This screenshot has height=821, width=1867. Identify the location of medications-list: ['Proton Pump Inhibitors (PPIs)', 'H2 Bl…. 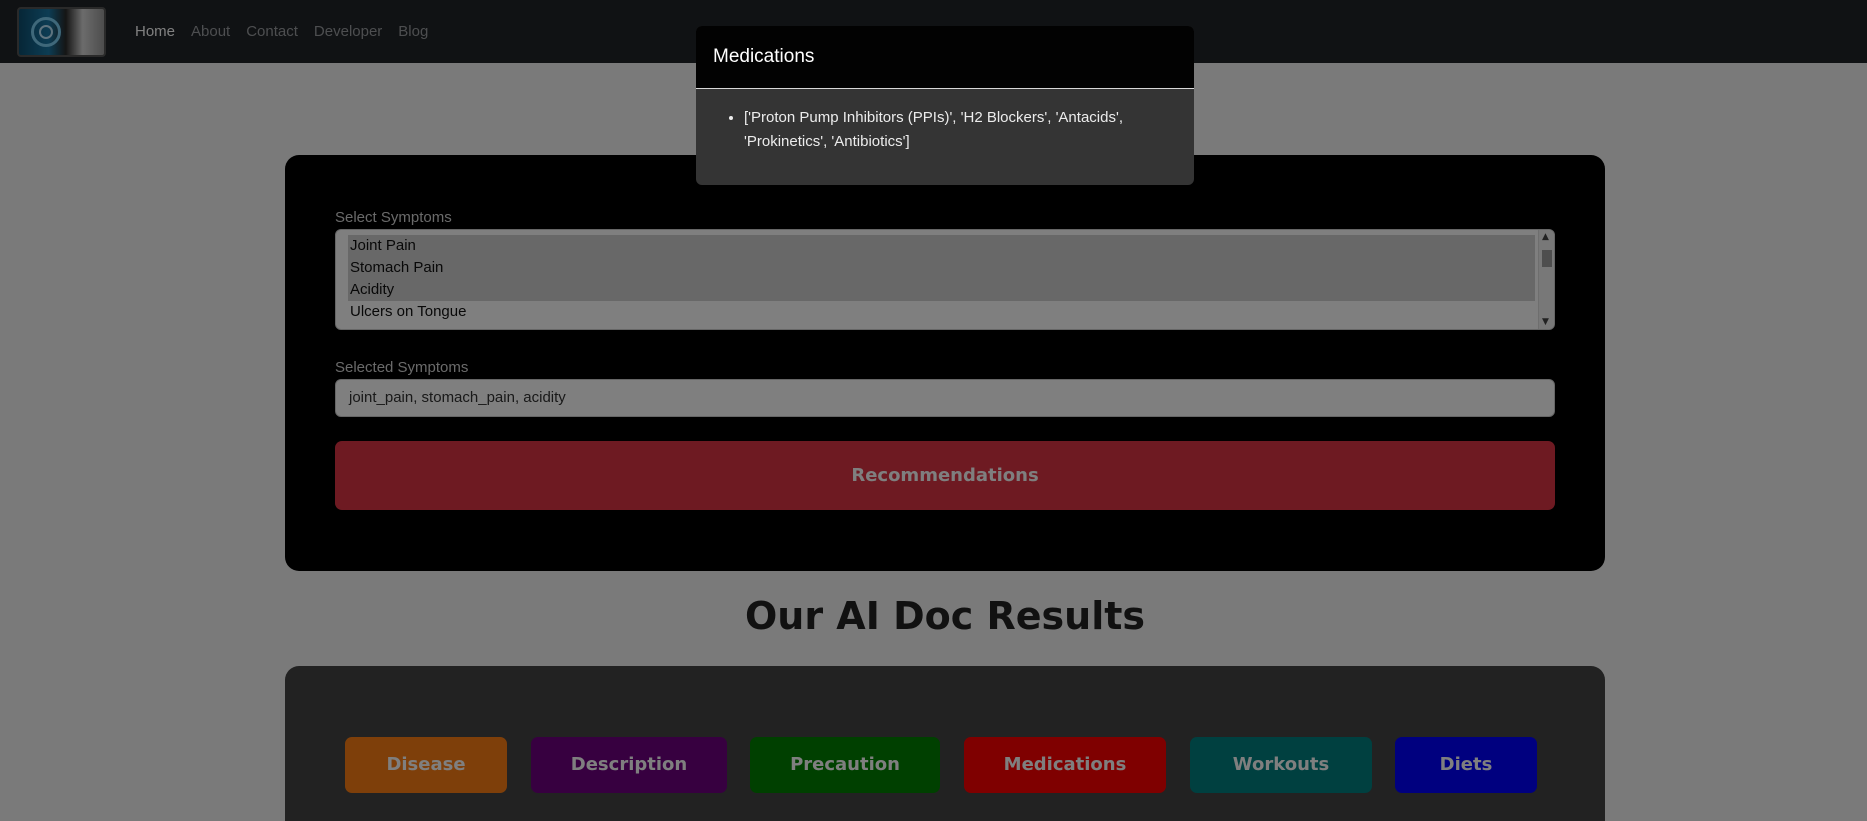
(959, 130).